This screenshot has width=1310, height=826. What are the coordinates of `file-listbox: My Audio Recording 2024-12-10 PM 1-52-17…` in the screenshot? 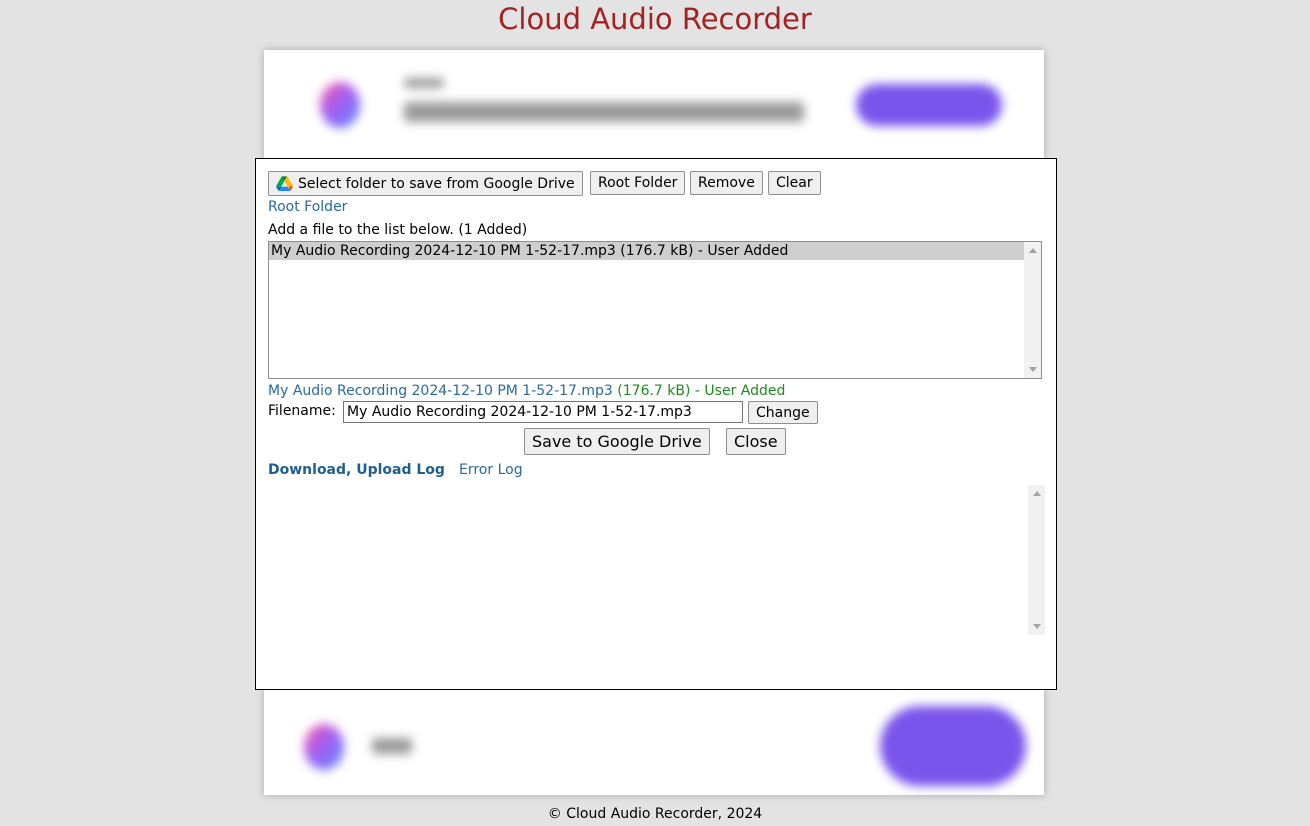 It's located at (655, 310).